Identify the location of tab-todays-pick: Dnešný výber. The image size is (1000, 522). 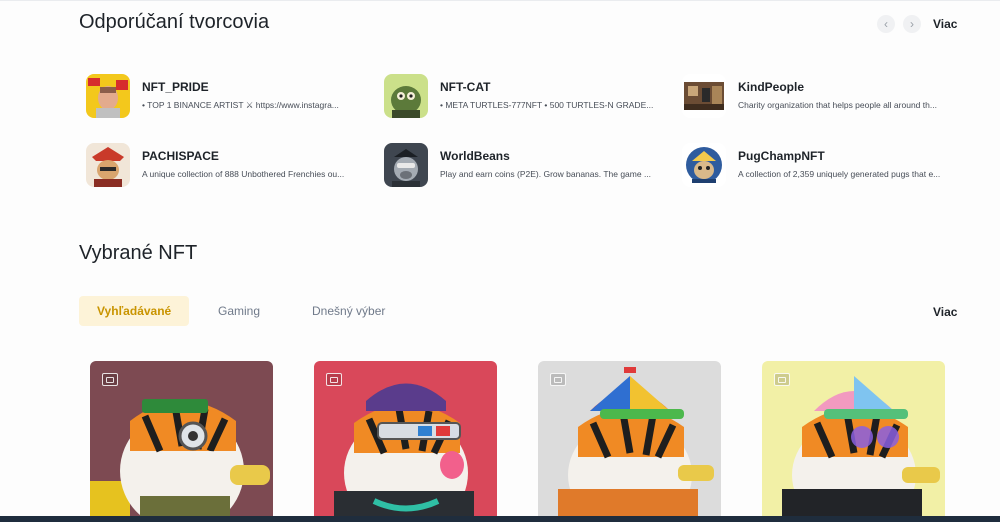
(348, 311).